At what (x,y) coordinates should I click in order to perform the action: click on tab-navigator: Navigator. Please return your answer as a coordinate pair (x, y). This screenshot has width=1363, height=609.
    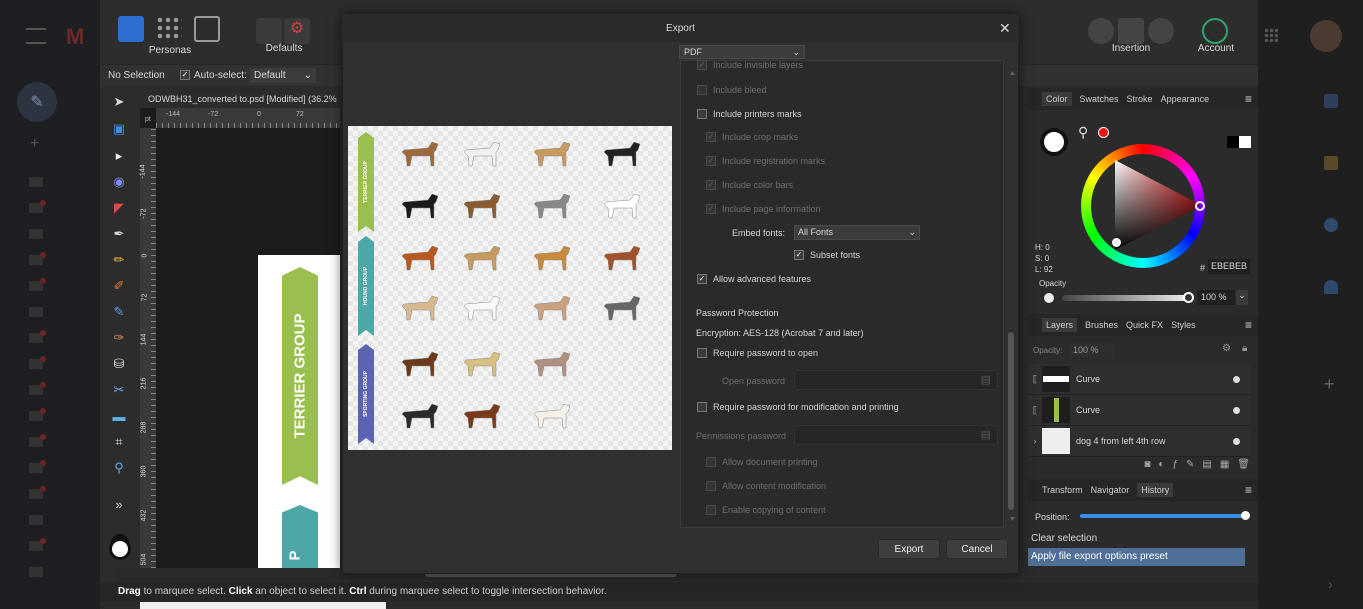
    Looking at the image, I should click on (1110, 490).